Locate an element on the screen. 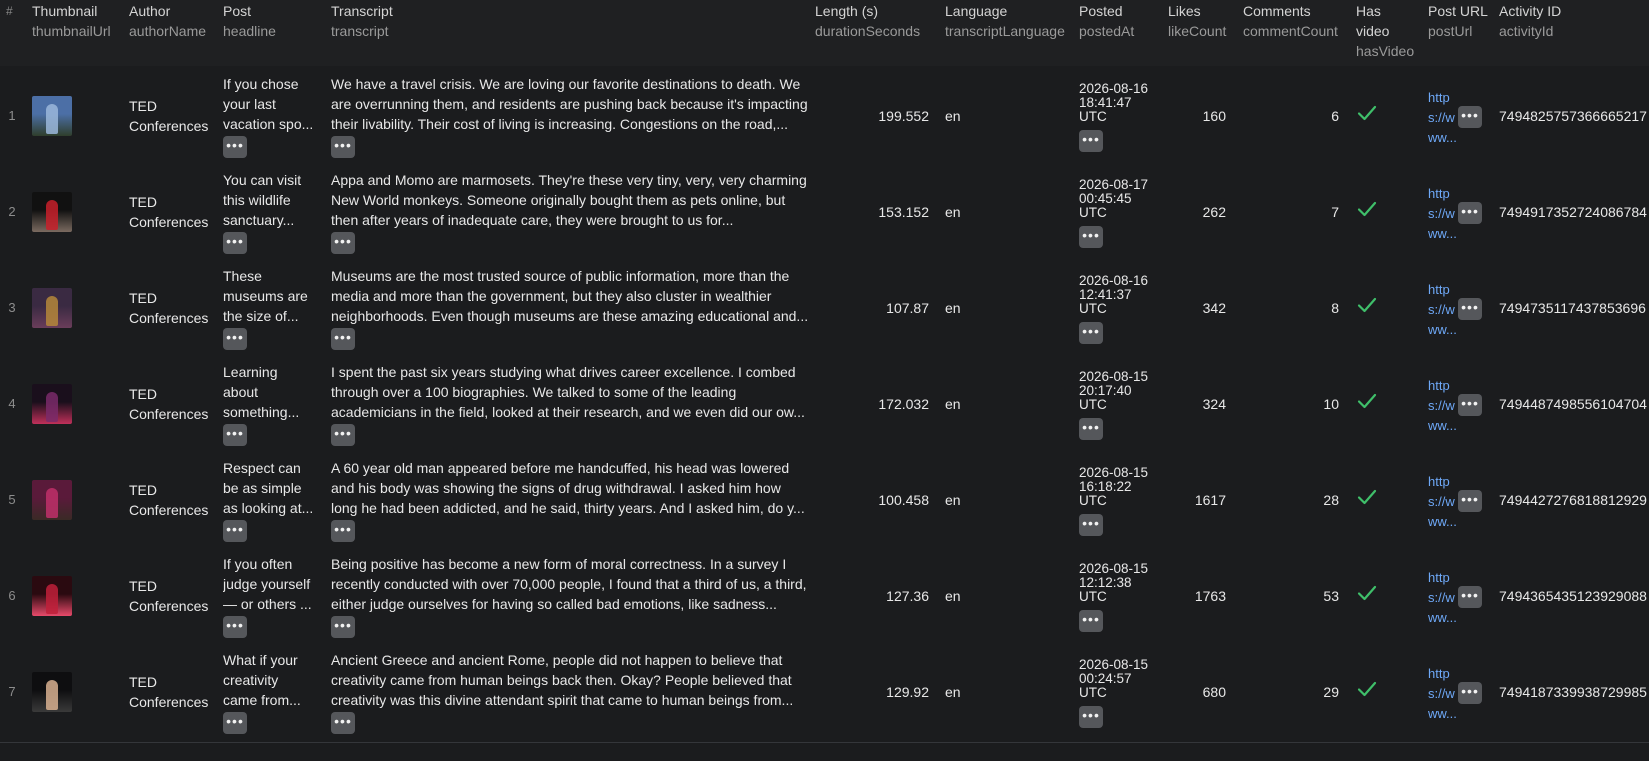  column-header-field: durationSeconds is located at coordinates (868, 31).